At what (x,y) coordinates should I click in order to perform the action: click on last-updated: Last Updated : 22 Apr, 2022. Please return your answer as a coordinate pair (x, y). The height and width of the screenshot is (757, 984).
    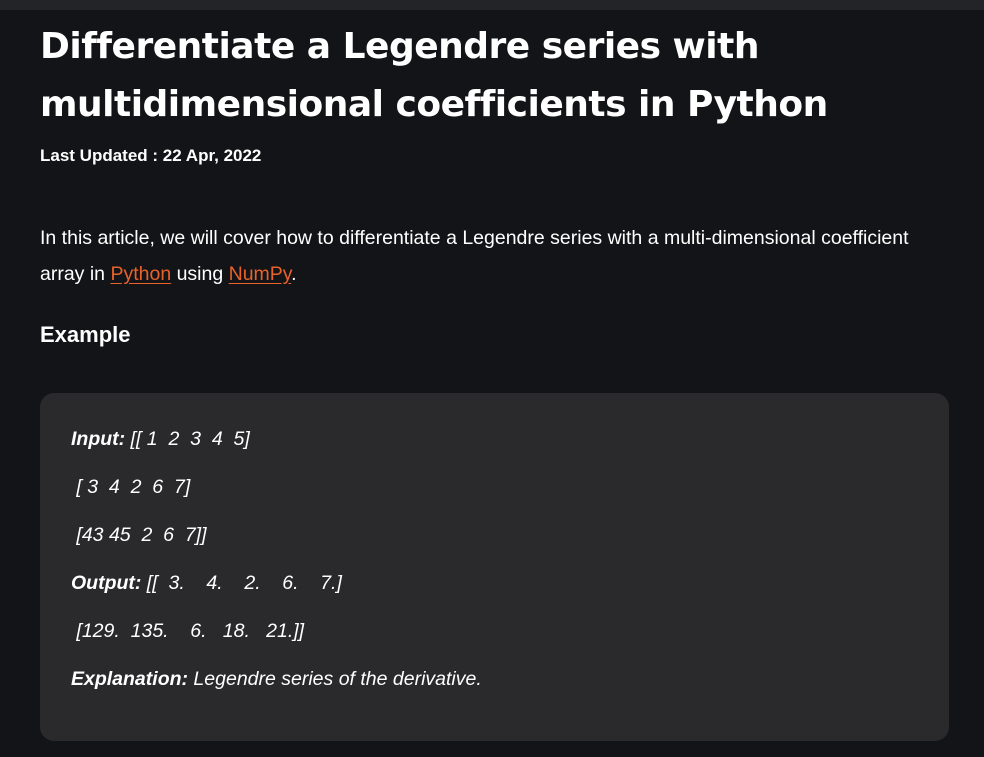
    Looking at the image, I should click on (151, 155).